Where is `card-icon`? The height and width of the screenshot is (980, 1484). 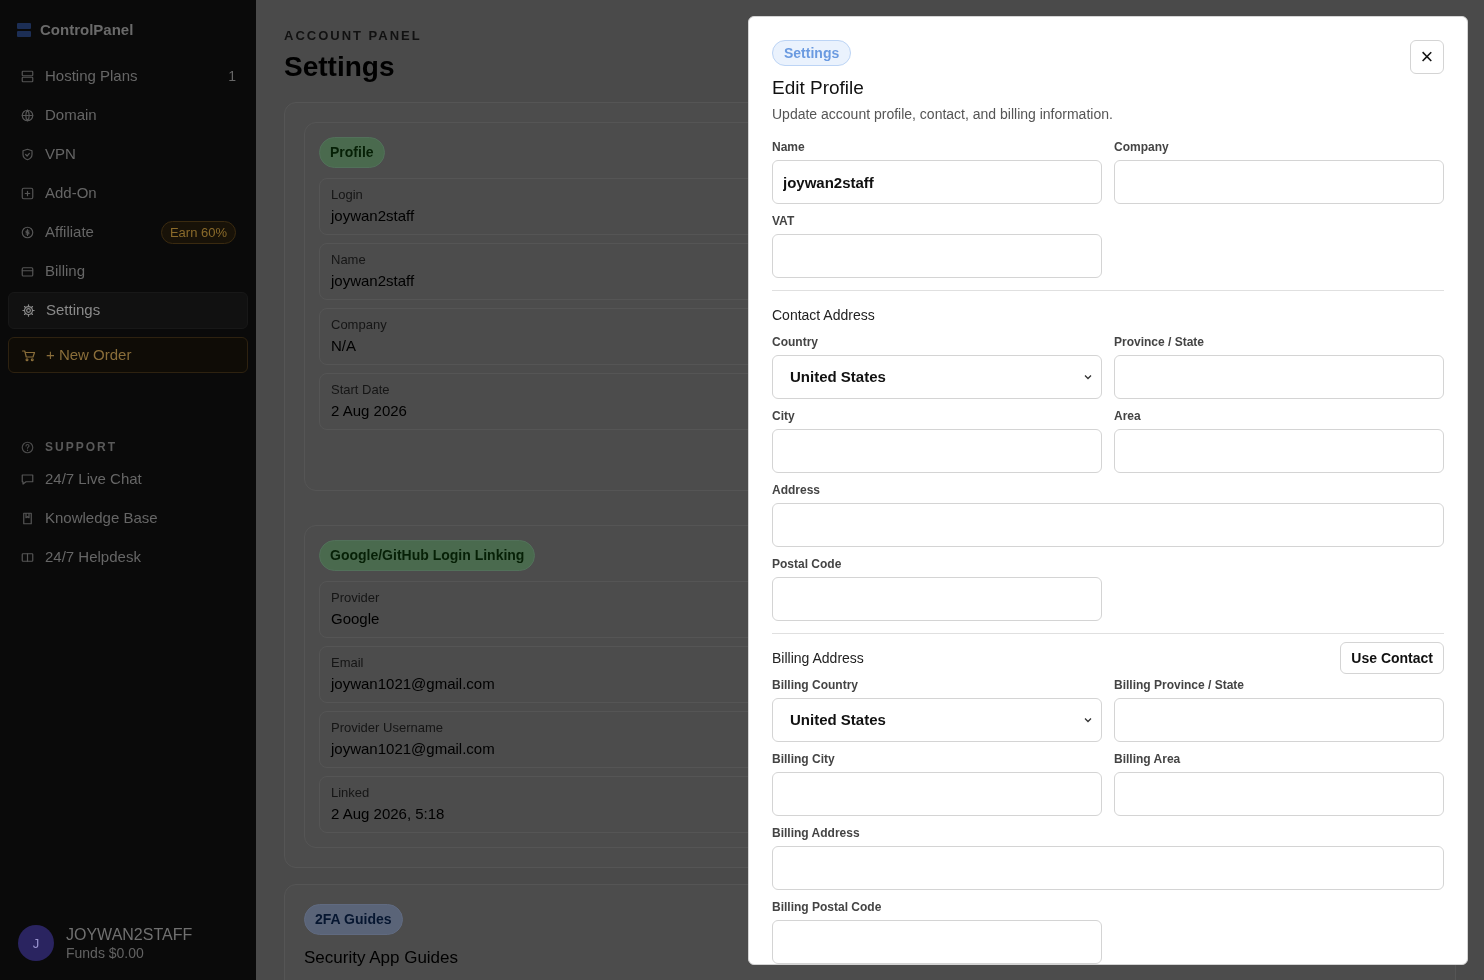
card-icon is located at coordinates (27, 271).